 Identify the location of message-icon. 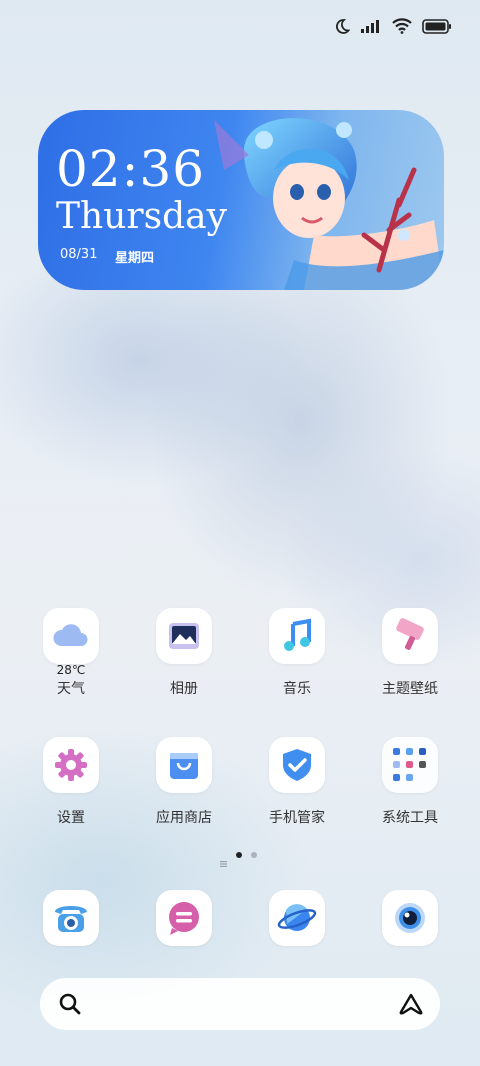
(184, 918).